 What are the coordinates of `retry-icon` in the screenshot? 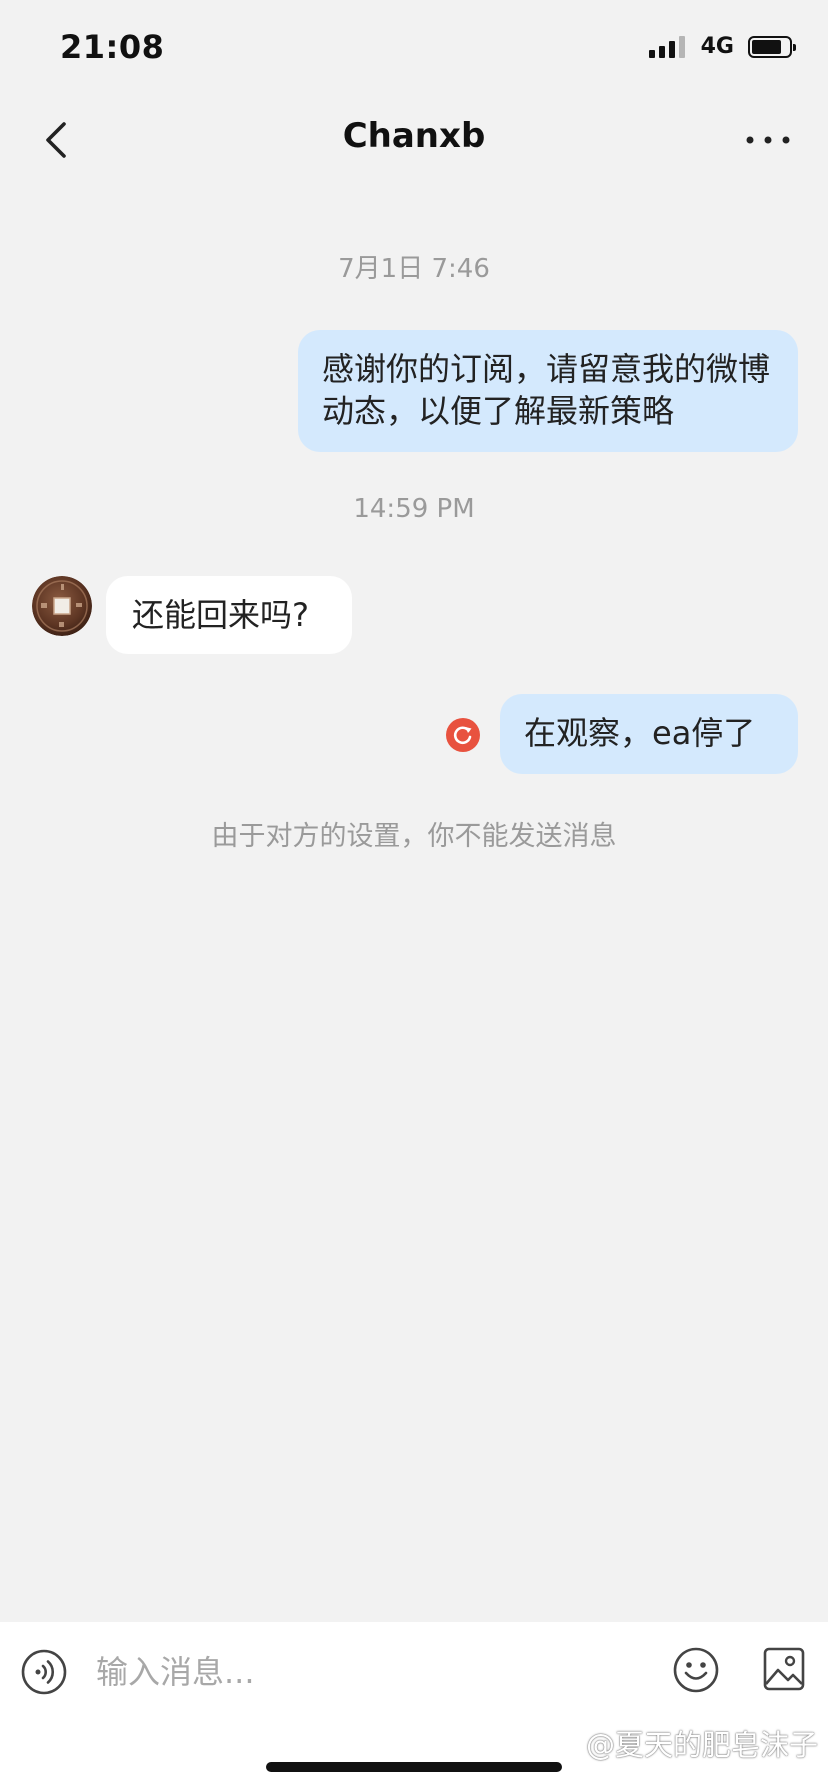 It's located at (463, 735).